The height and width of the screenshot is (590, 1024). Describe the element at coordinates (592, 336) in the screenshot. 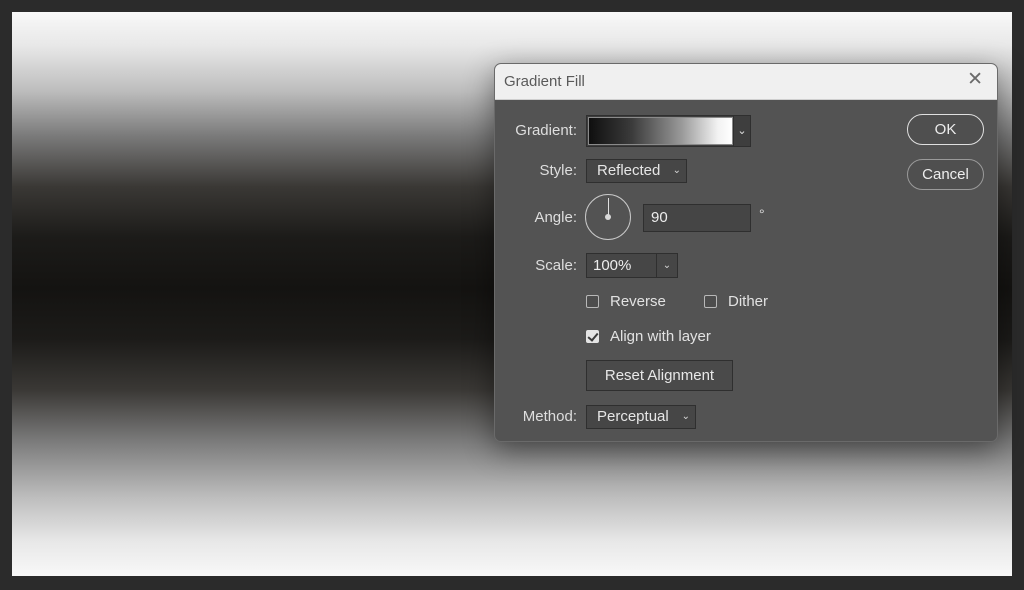

I see `align-with-layer-checkbox` at that location.